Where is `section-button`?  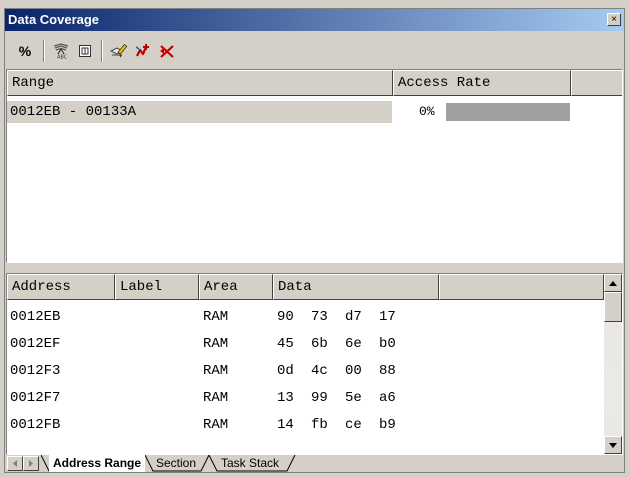 section-button is located at coordinates (85, 51).